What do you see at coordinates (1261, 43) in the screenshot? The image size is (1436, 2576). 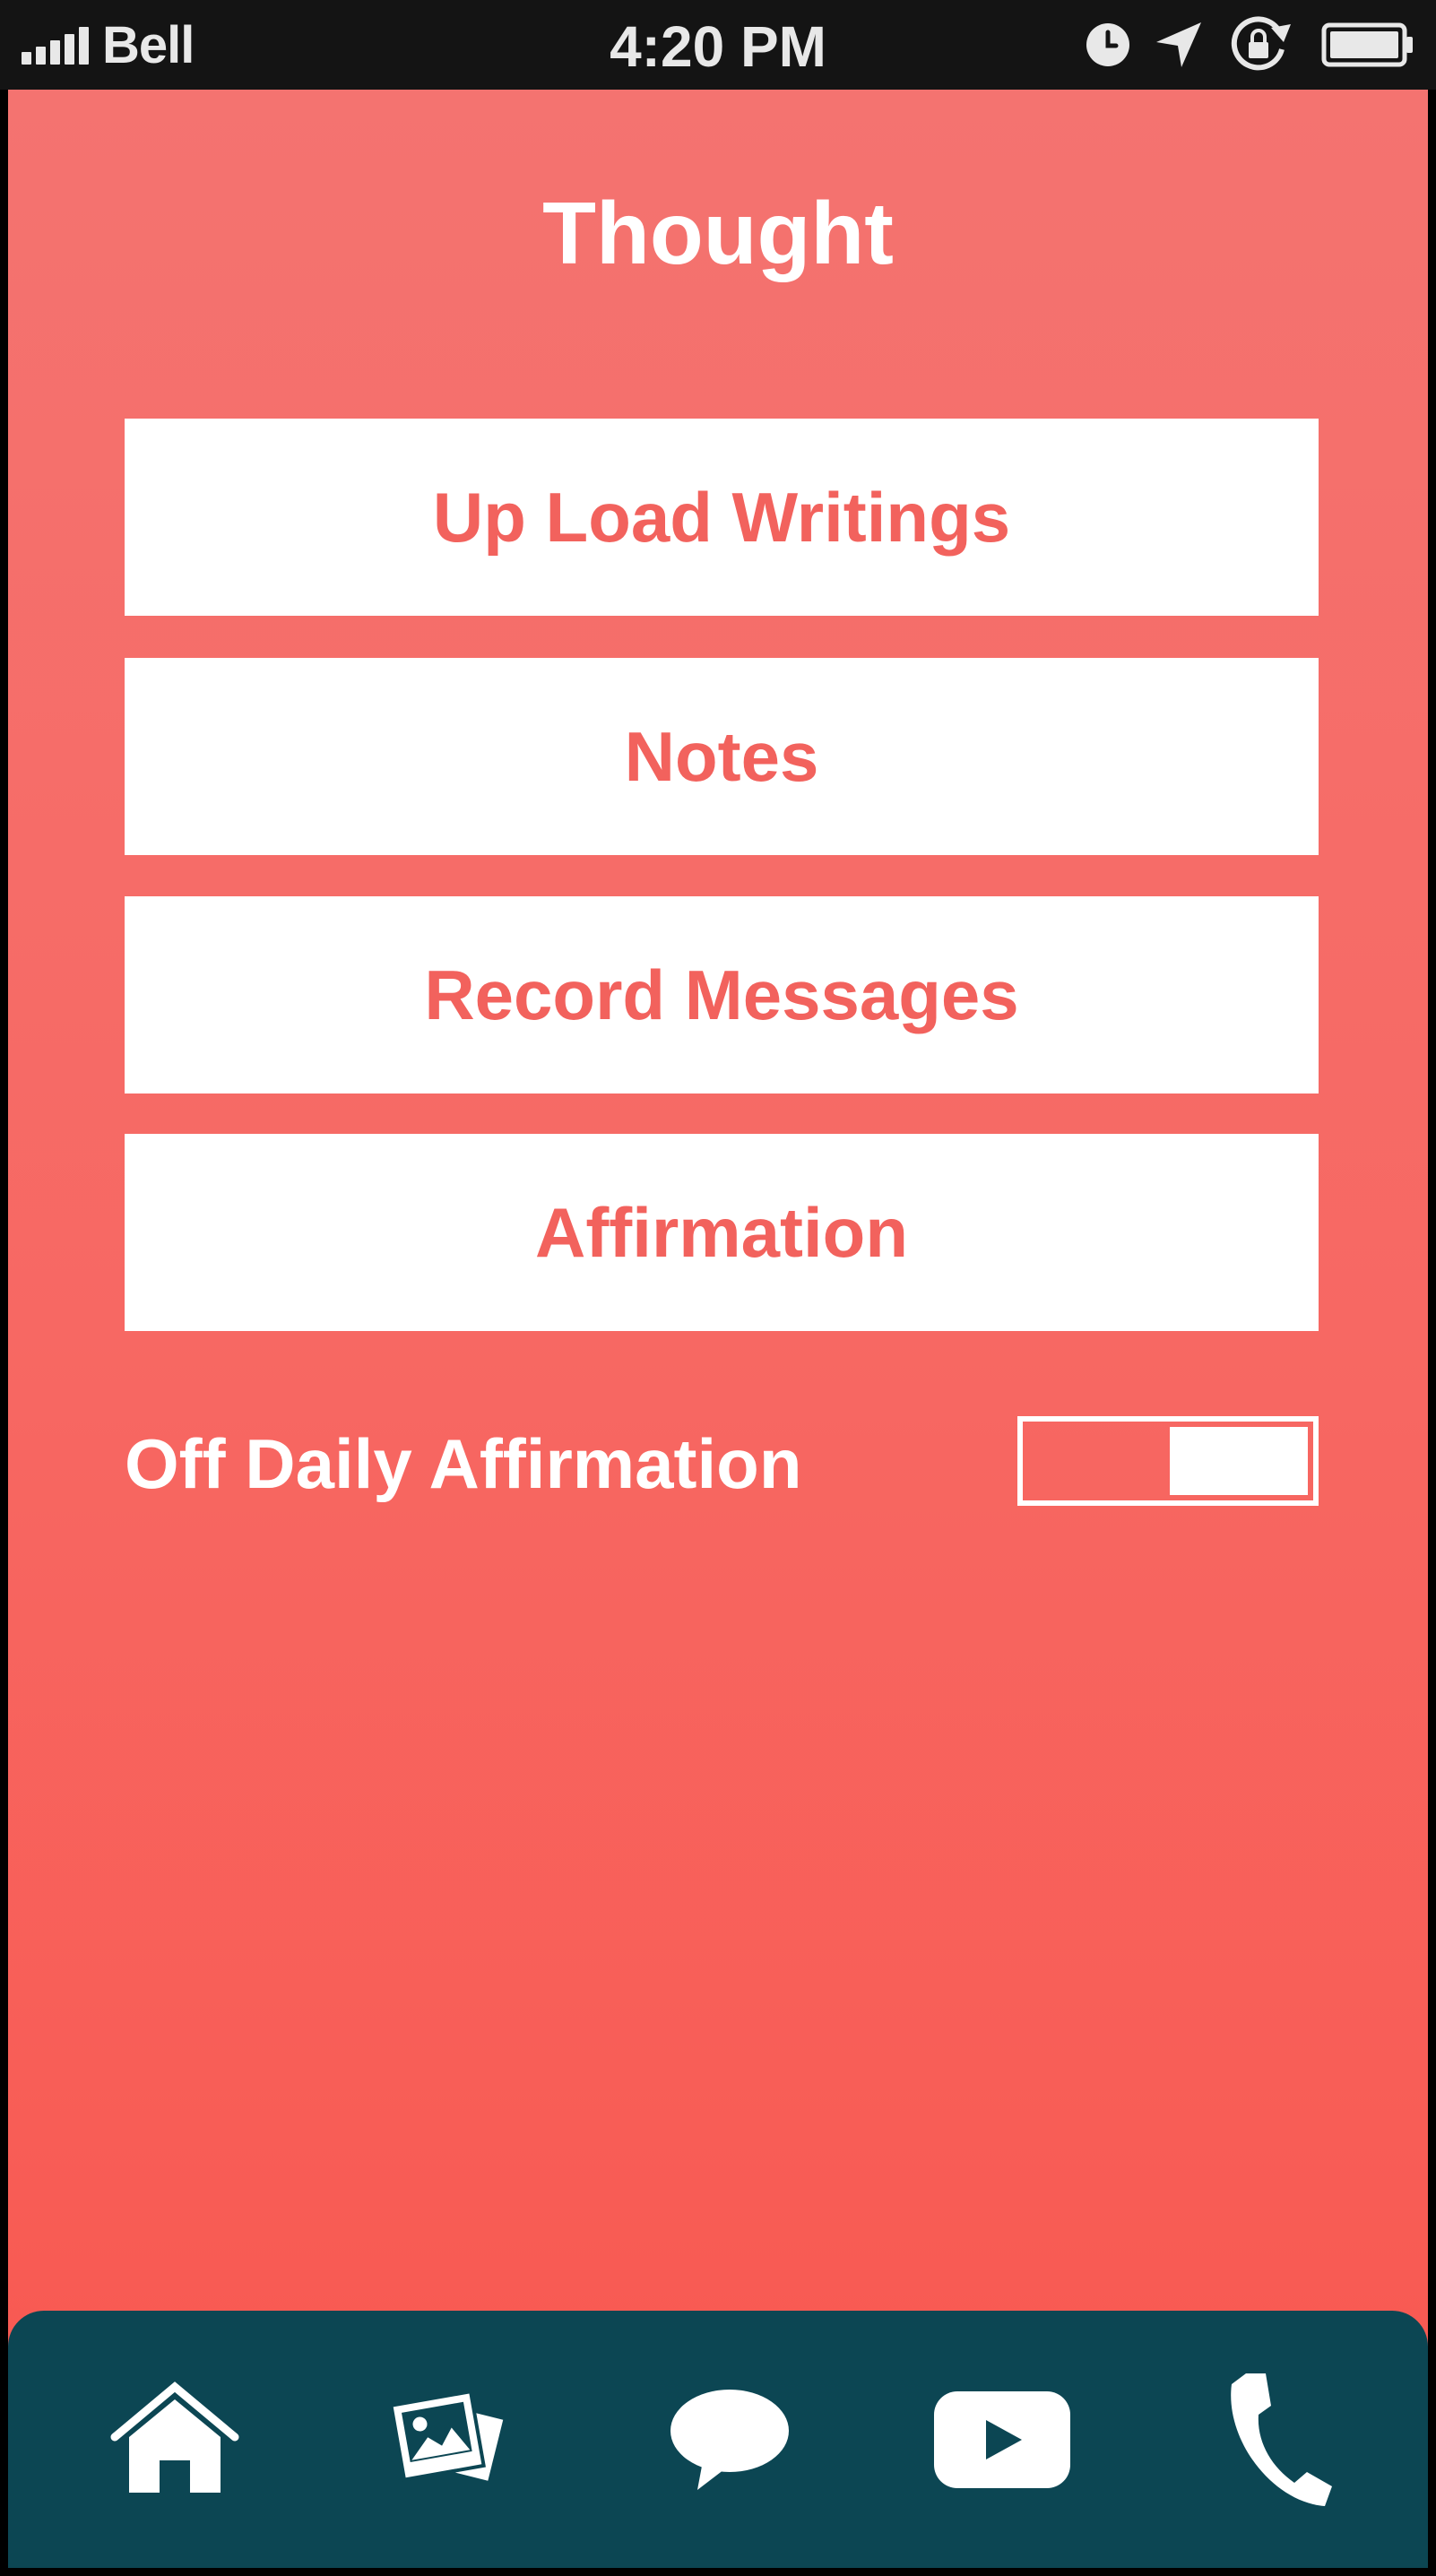 I see `rotation-lock-icon` at bounding box center [1261, 43].